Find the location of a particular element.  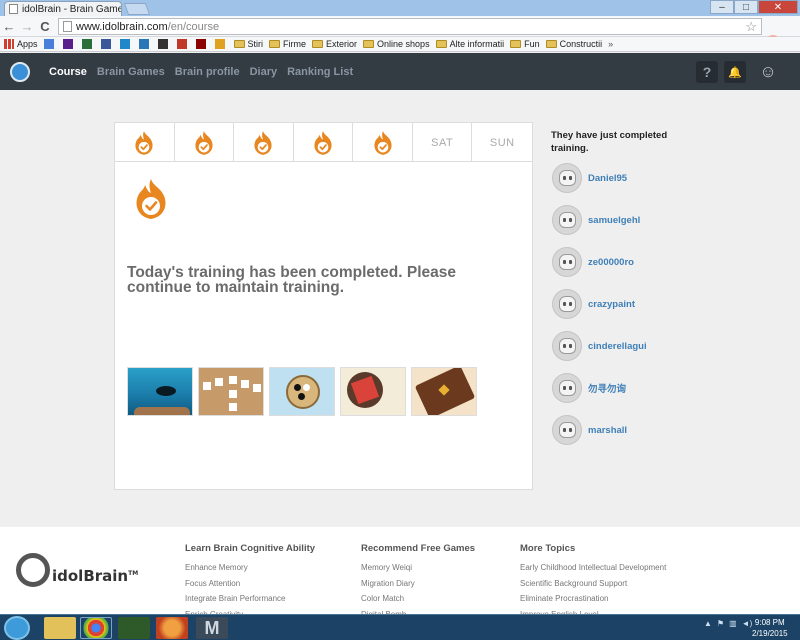

folder-icon is located at coordinates (369, 44).